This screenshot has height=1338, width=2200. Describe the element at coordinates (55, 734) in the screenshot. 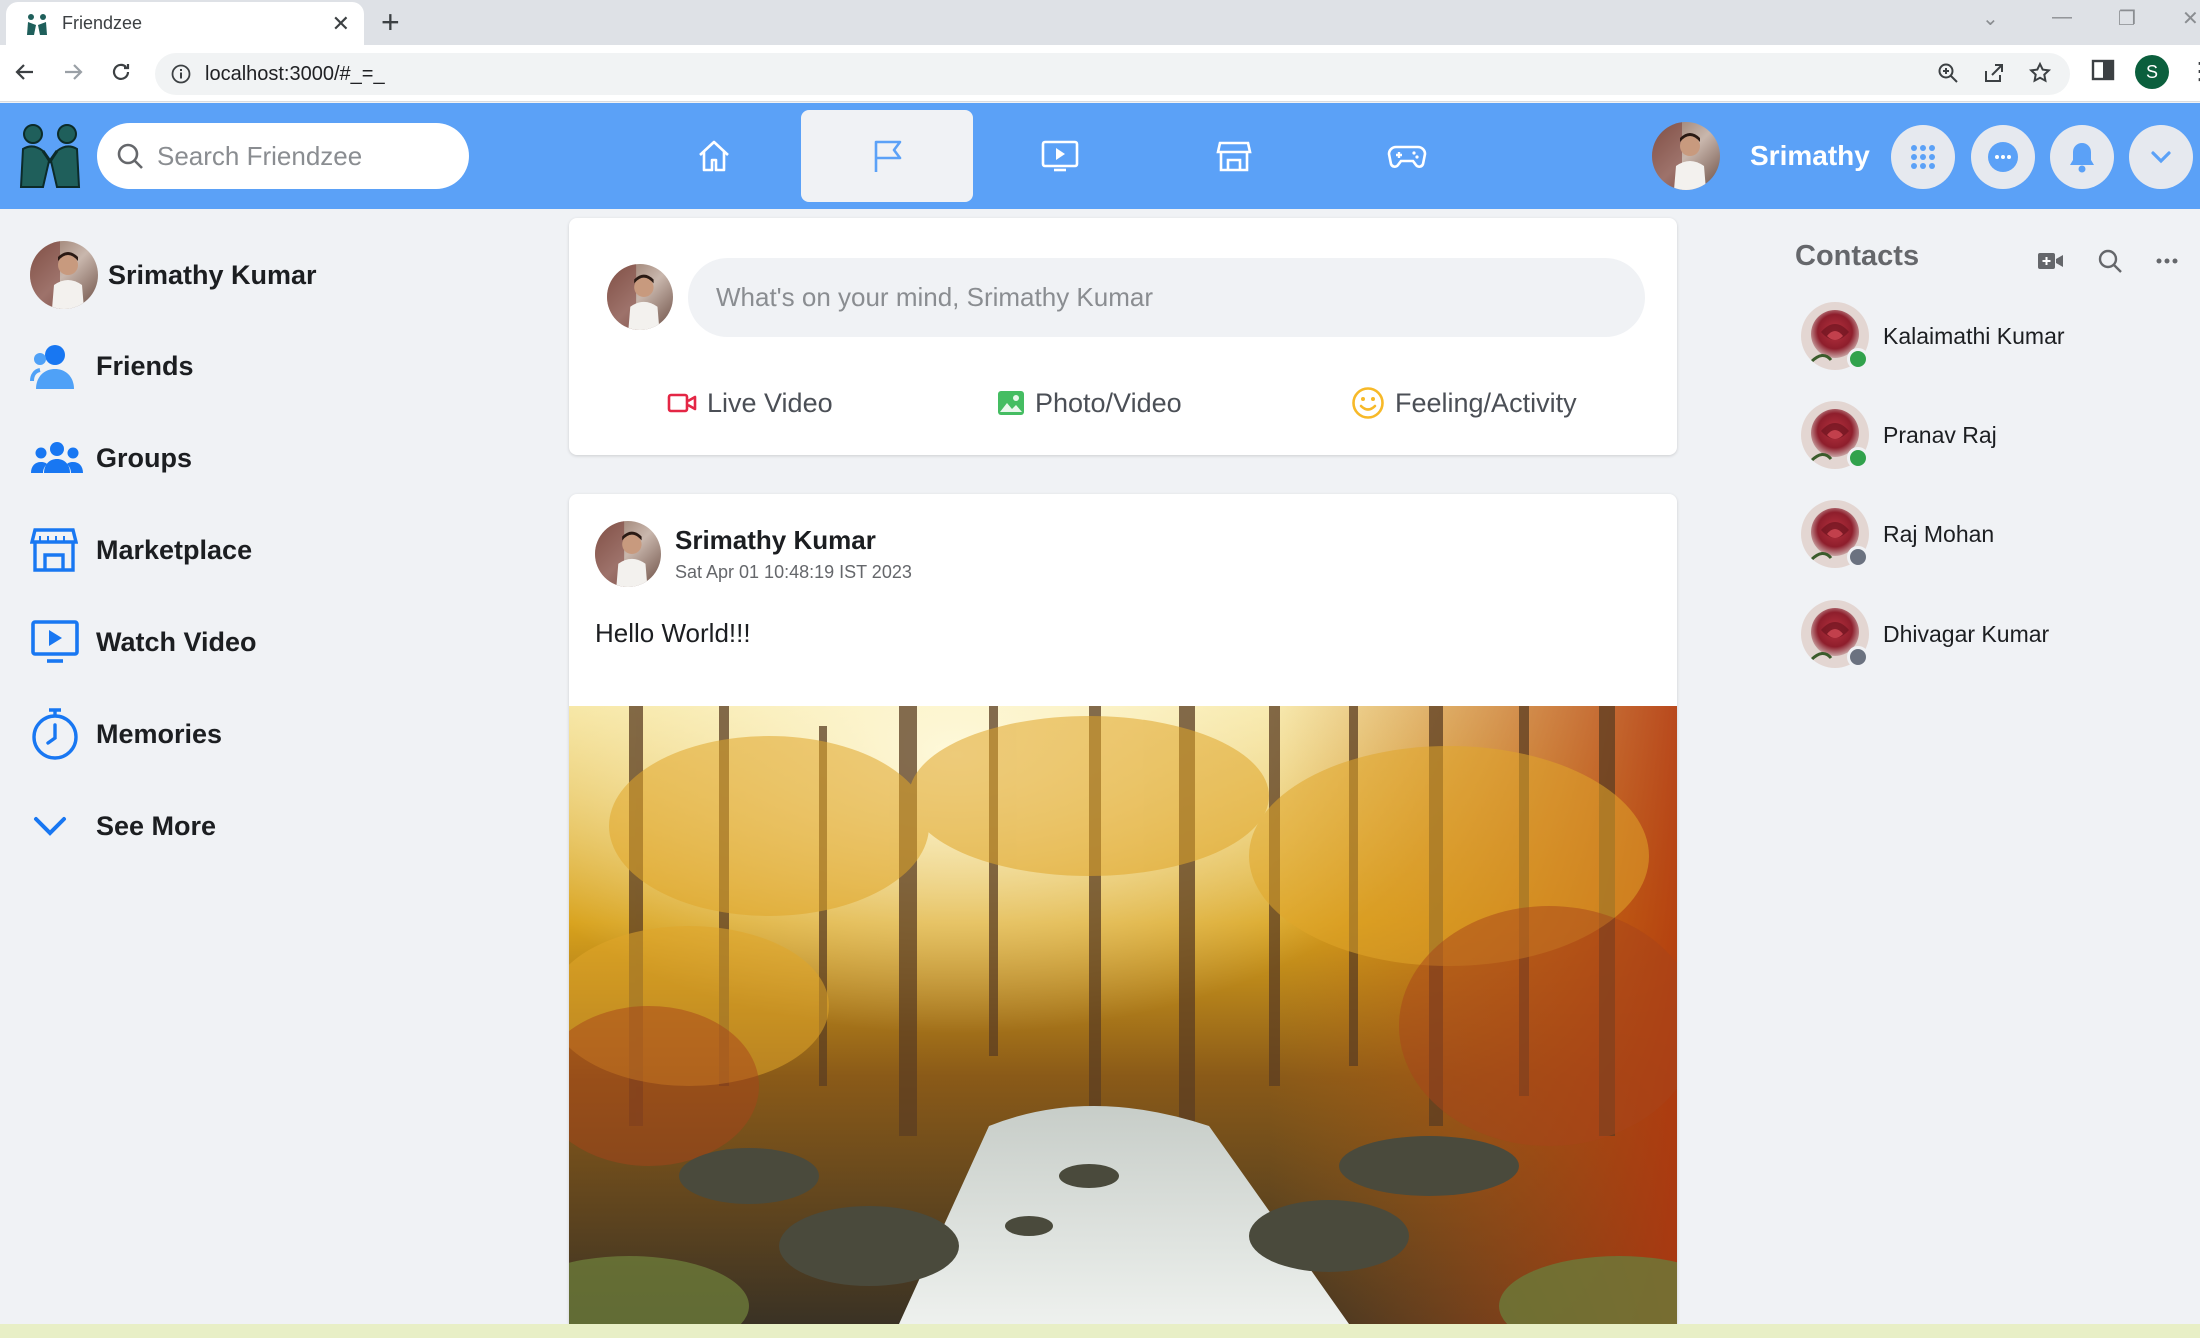

I see `clock-icon` at that location.